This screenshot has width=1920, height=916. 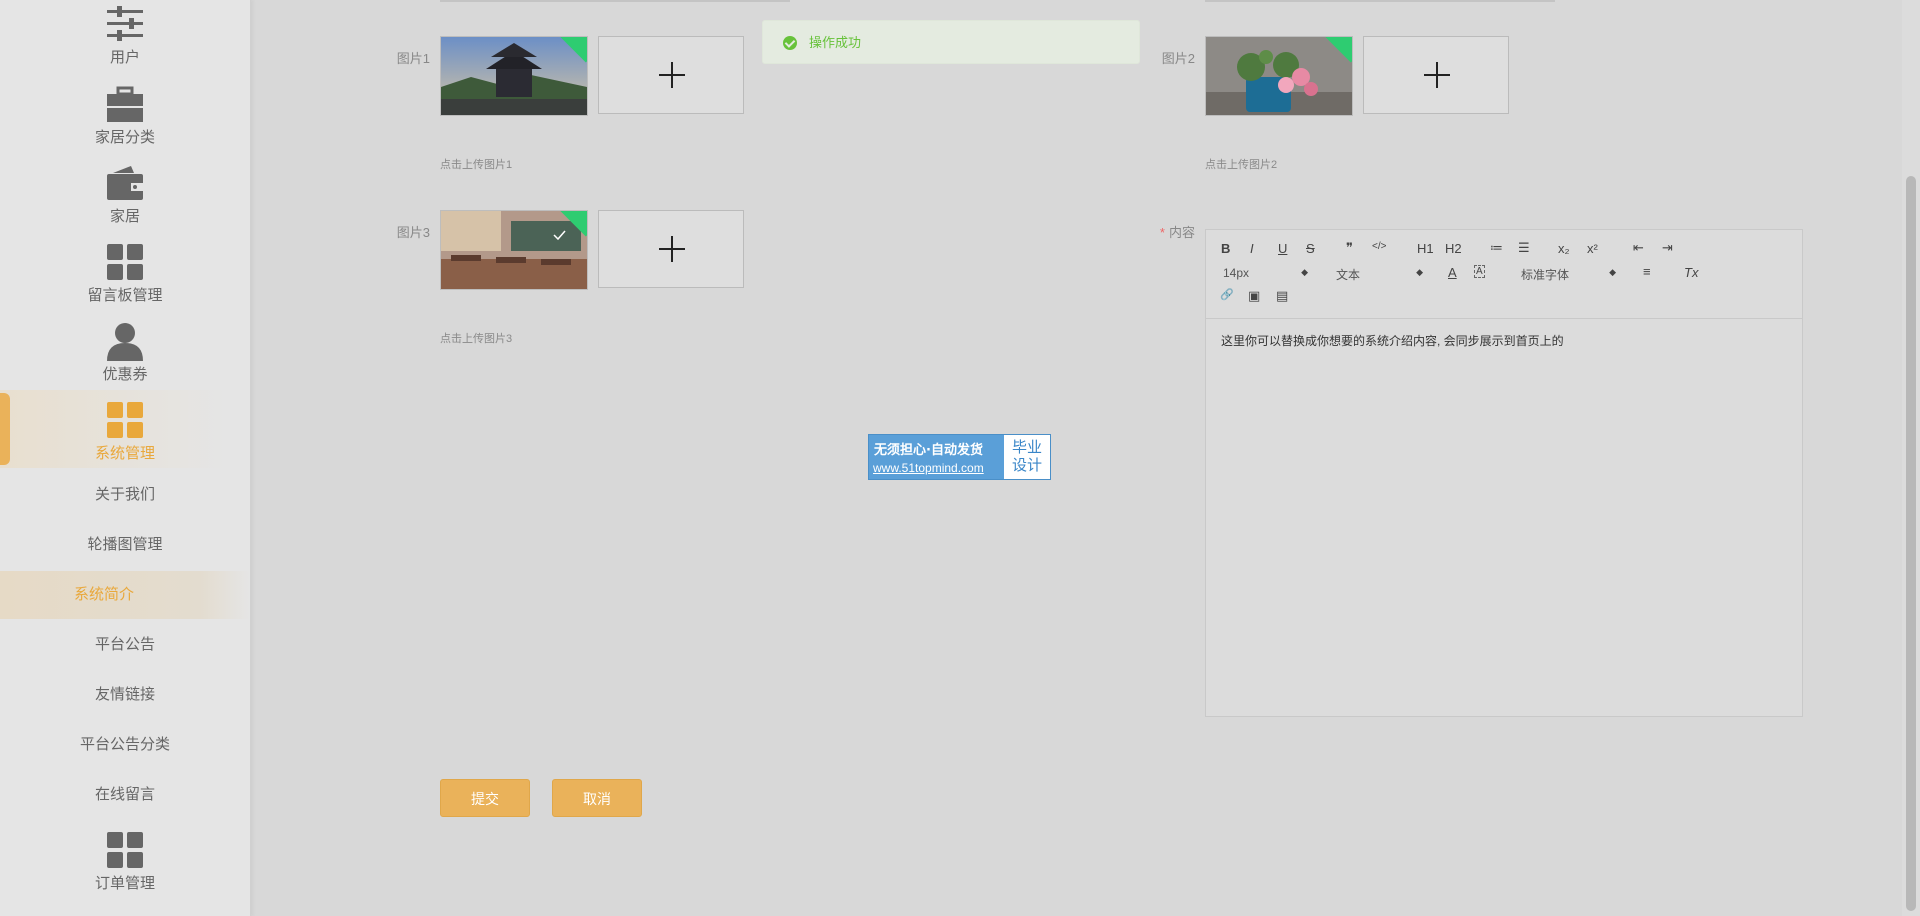 I want to click on header-select: 文本 ◆, so click(x=1379, y=274).